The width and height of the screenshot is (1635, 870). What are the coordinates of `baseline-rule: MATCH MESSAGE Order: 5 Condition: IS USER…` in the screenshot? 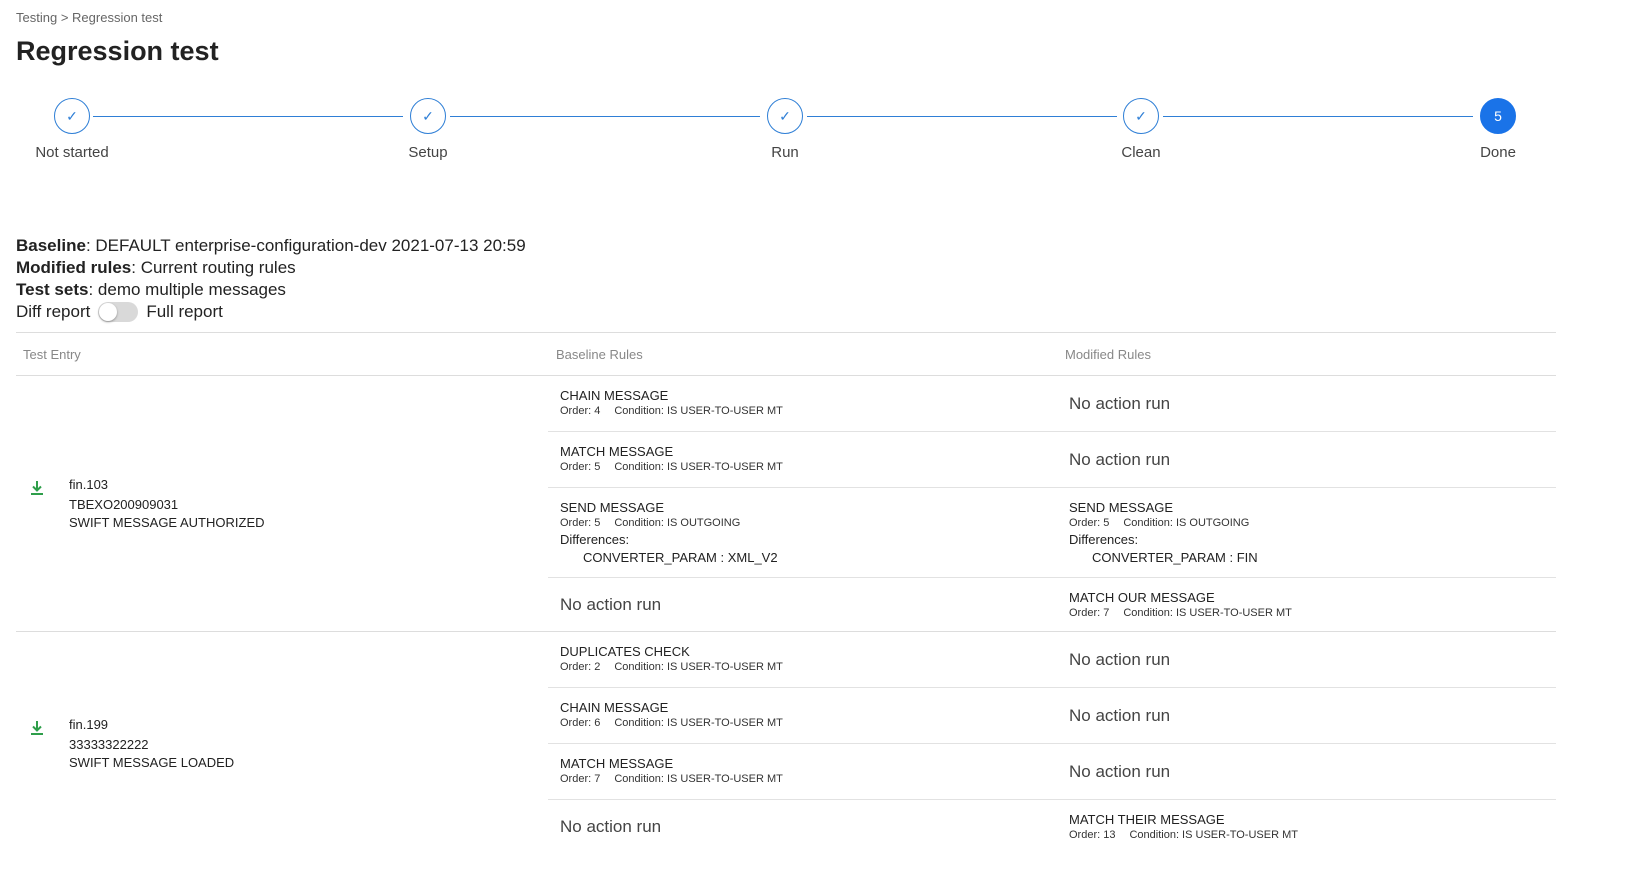 It's located at (805, 459).